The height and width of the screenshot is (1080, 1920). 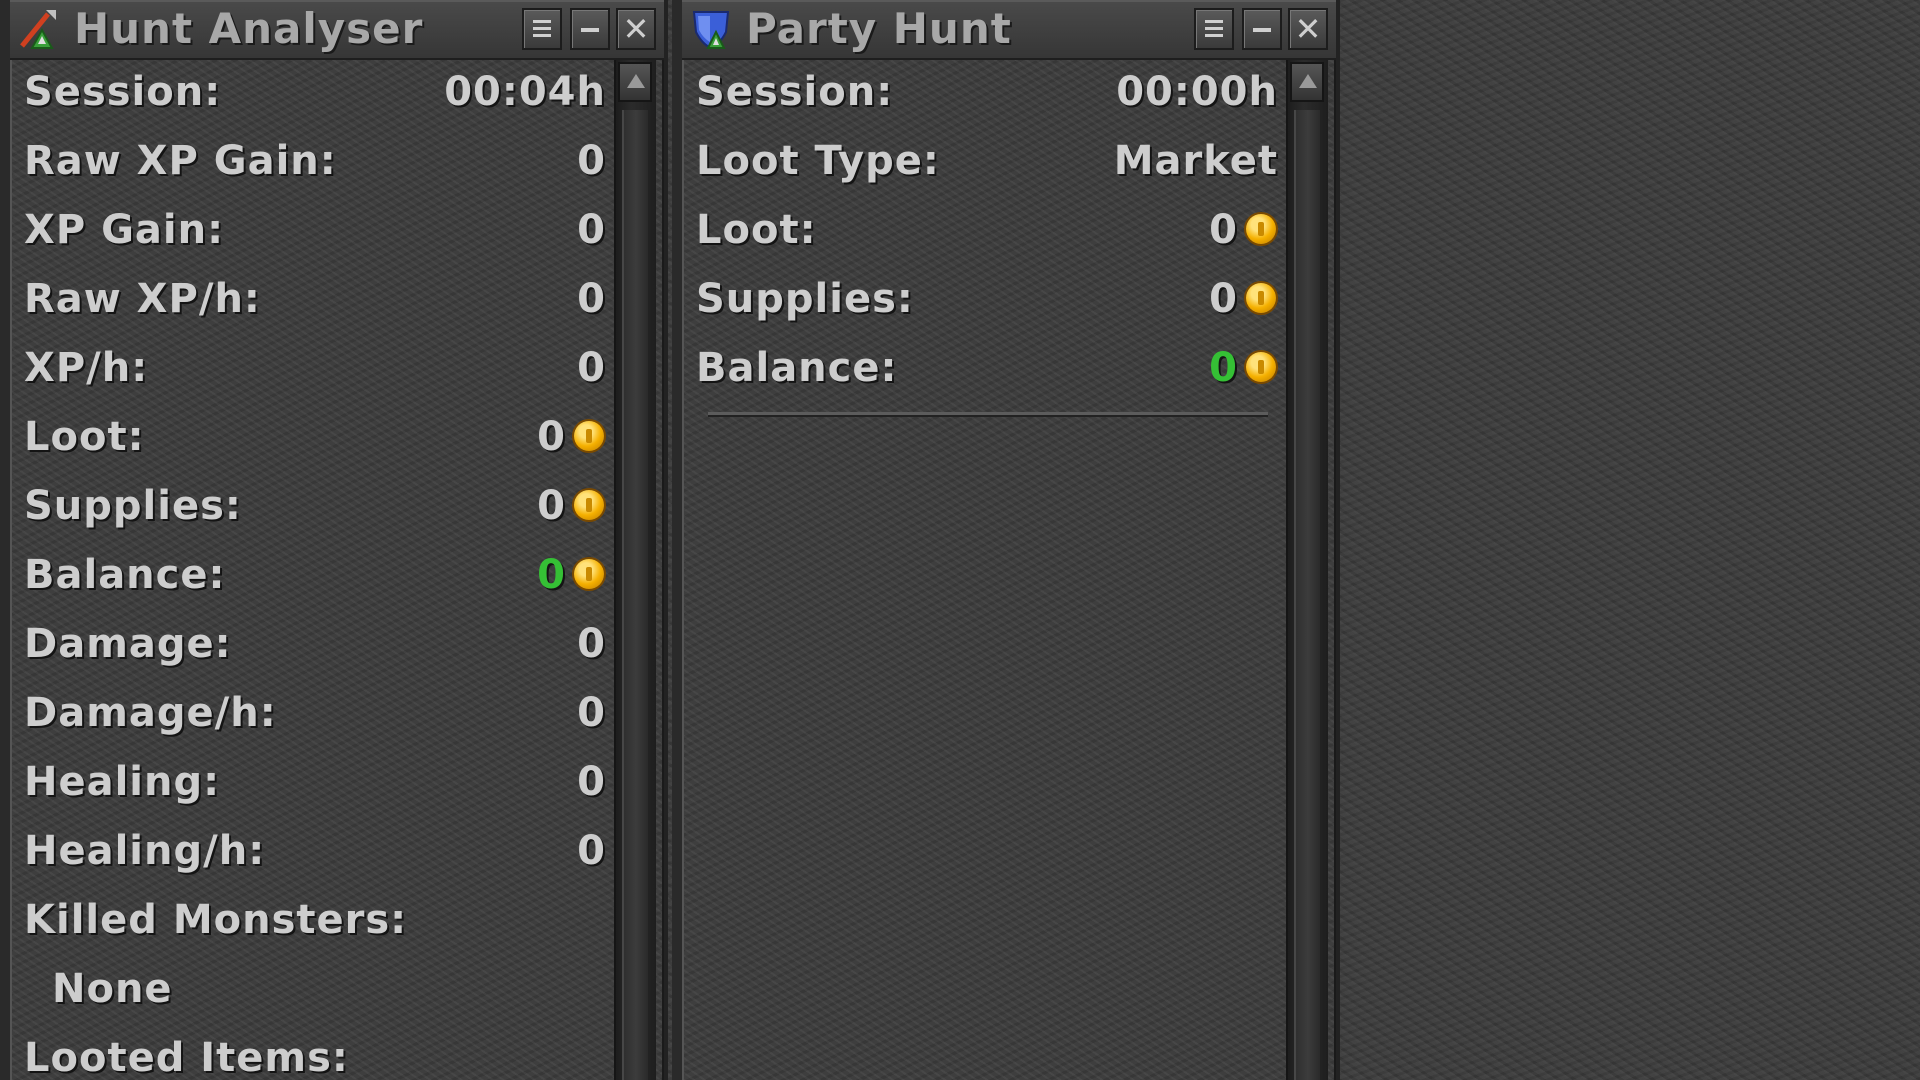 What do you see at coordinates (312, 784) in the screenshot?
I see `stat-row-healing: Healing: 0` at bounding box center [312, 784].